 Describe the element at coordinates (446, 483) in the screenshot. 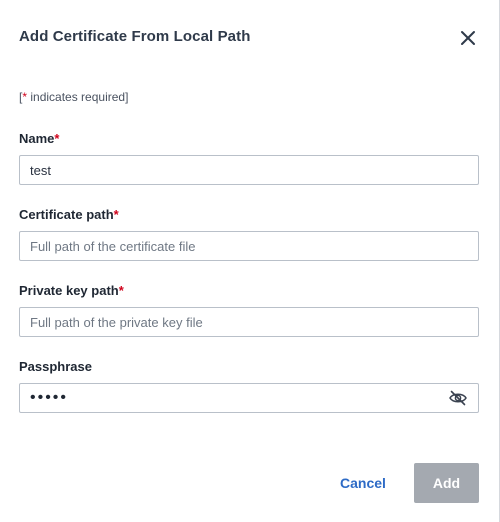

I see `add-button: Add` at that location.